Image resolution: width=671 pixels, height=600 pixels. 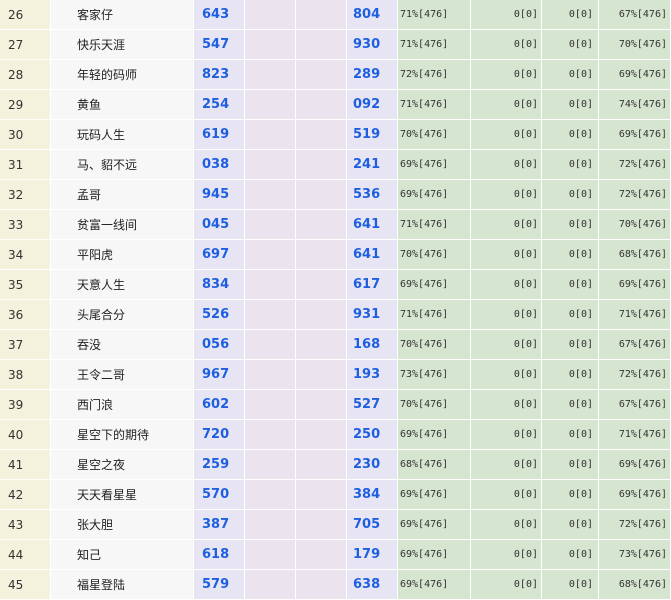 What do you see at coordinates (335, 374) in the screenshot?
I see `table-row: 38 王令二哥 967 193 73%[476] 0[0] 0[0] 72%[476]` at bounding box center [335, 374].